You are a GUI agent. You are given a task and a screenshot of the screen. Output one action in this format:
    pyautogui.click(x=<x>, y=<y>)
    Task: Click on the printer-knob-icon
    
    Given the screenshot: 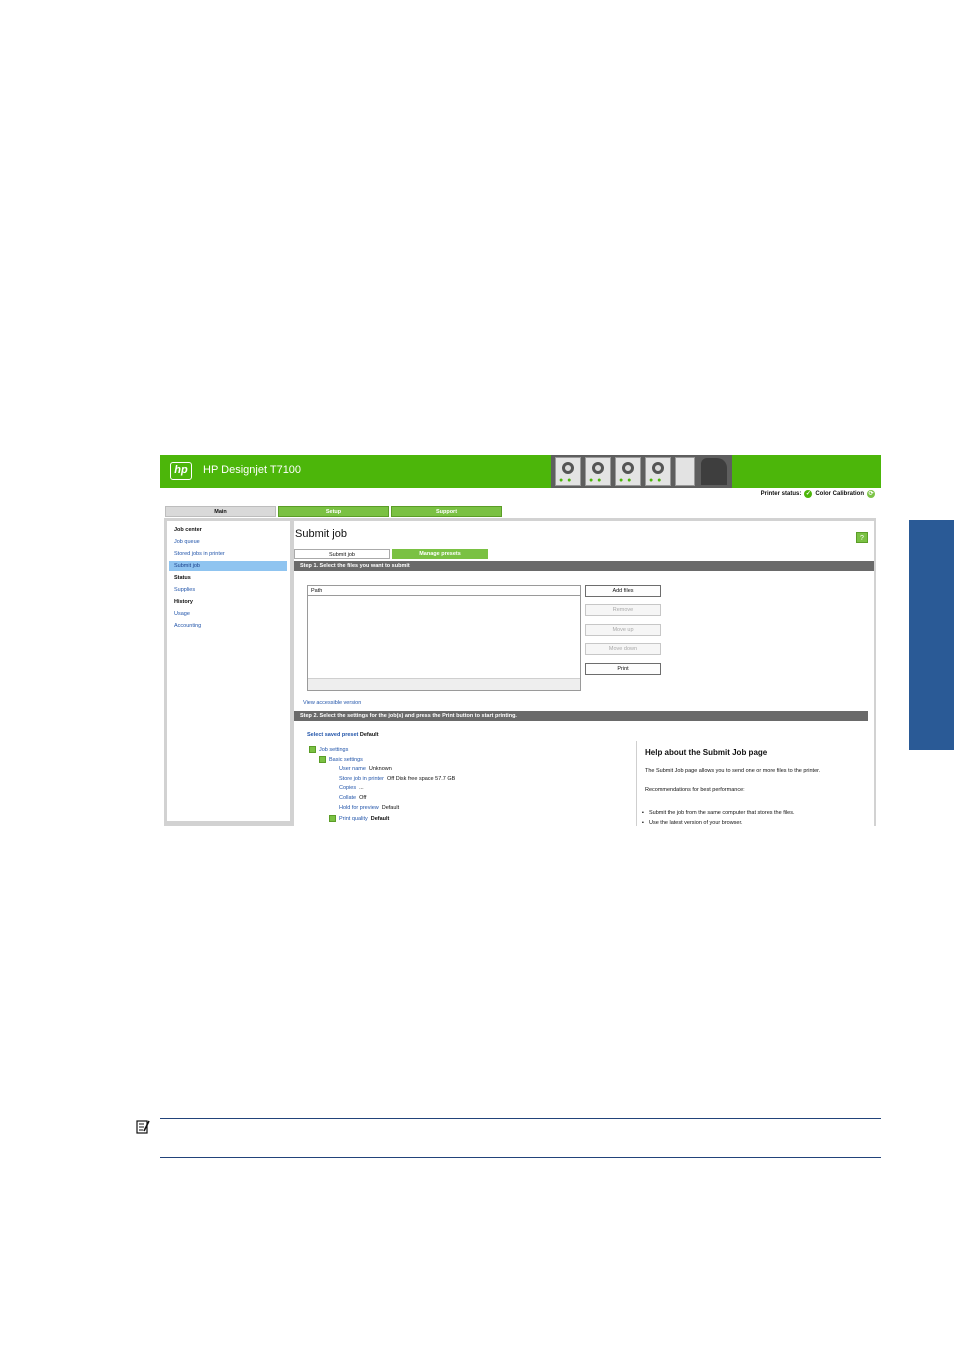 What is the action you would take?
    pyautogui.click(x=714, y=471)
    